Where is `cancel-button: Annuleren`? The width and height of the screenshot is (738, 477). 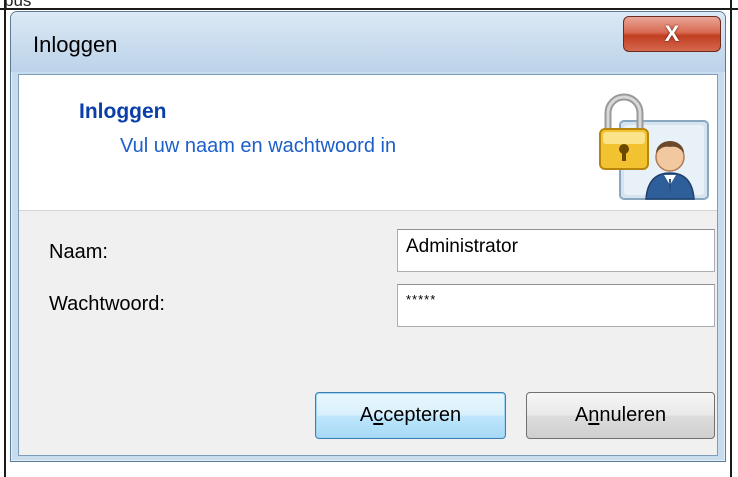 cancel-button: Annuleren is located at coordinates (620, 415).